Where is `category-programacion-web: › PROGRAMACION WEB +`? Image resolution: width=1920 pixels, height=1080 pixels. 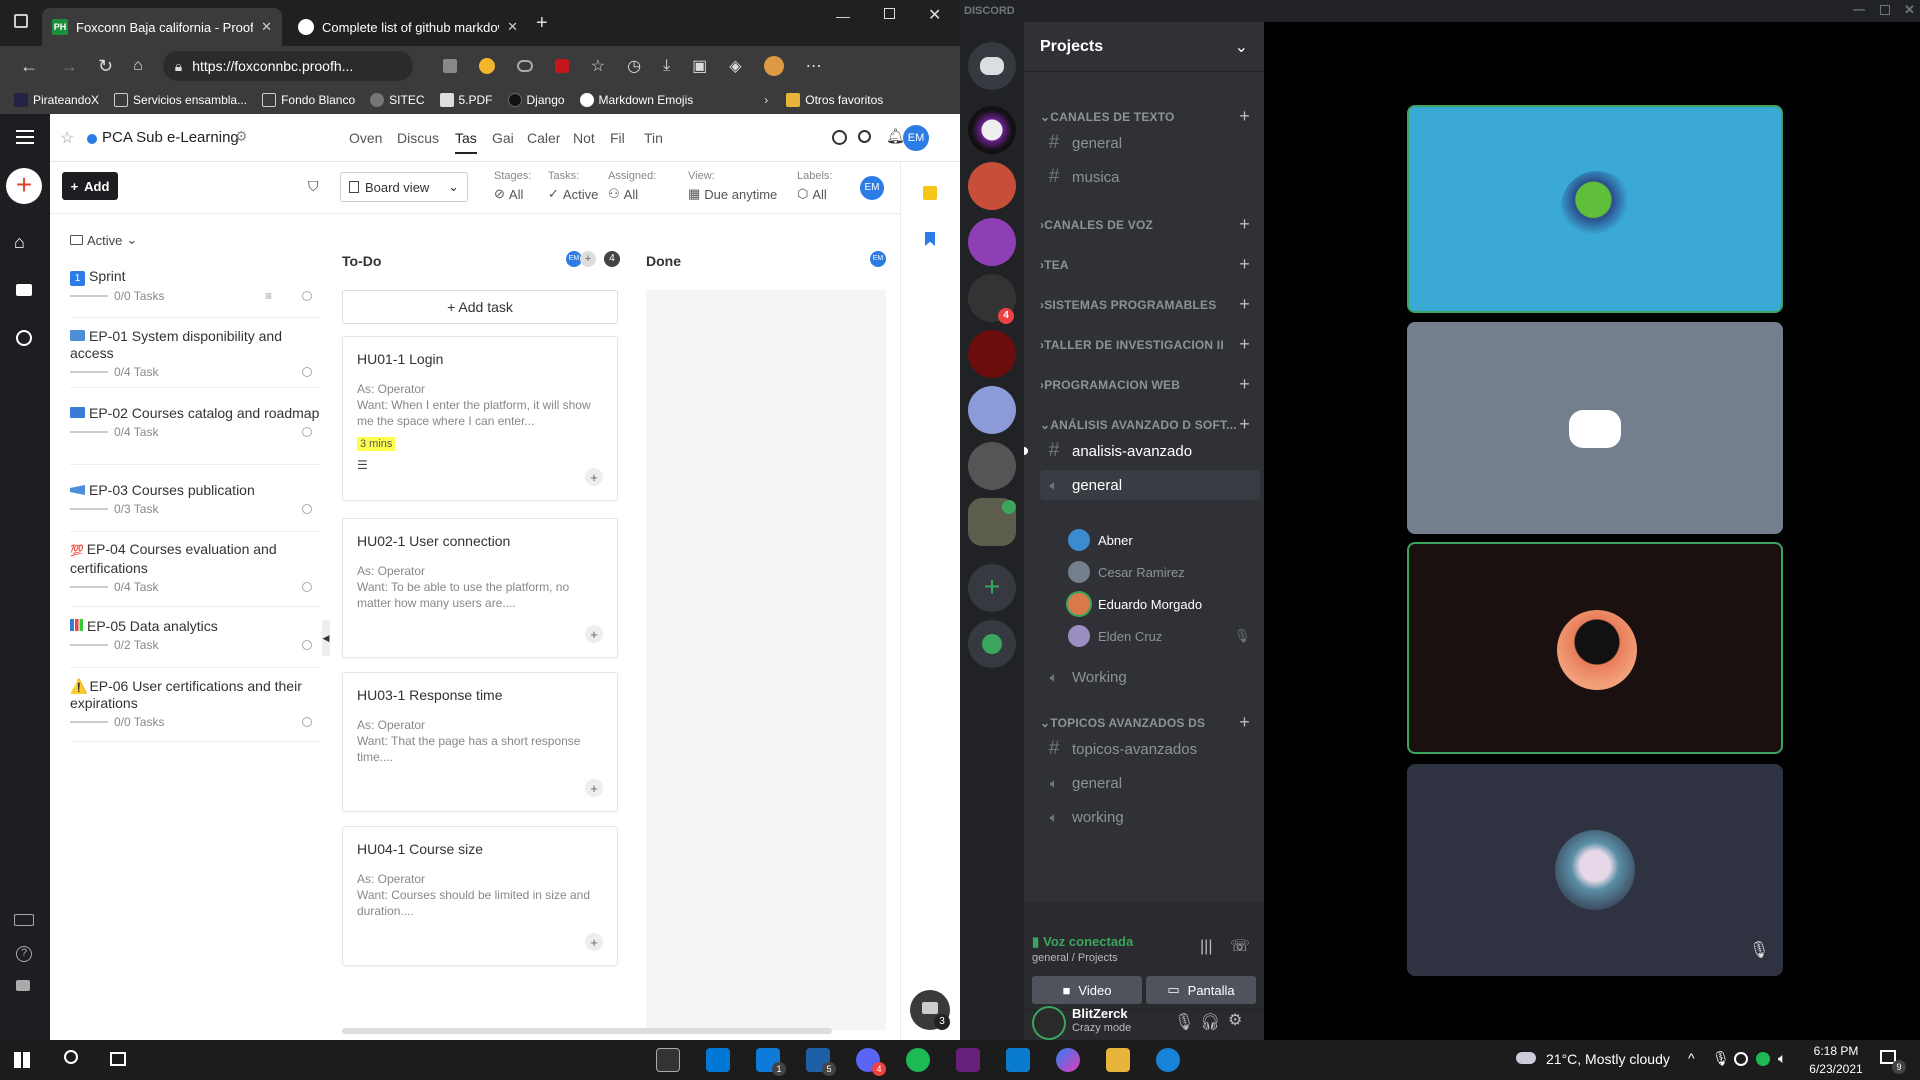 category-programacion-web: › PROGRAMACION WEB + is located at coordinates (1145, 384).